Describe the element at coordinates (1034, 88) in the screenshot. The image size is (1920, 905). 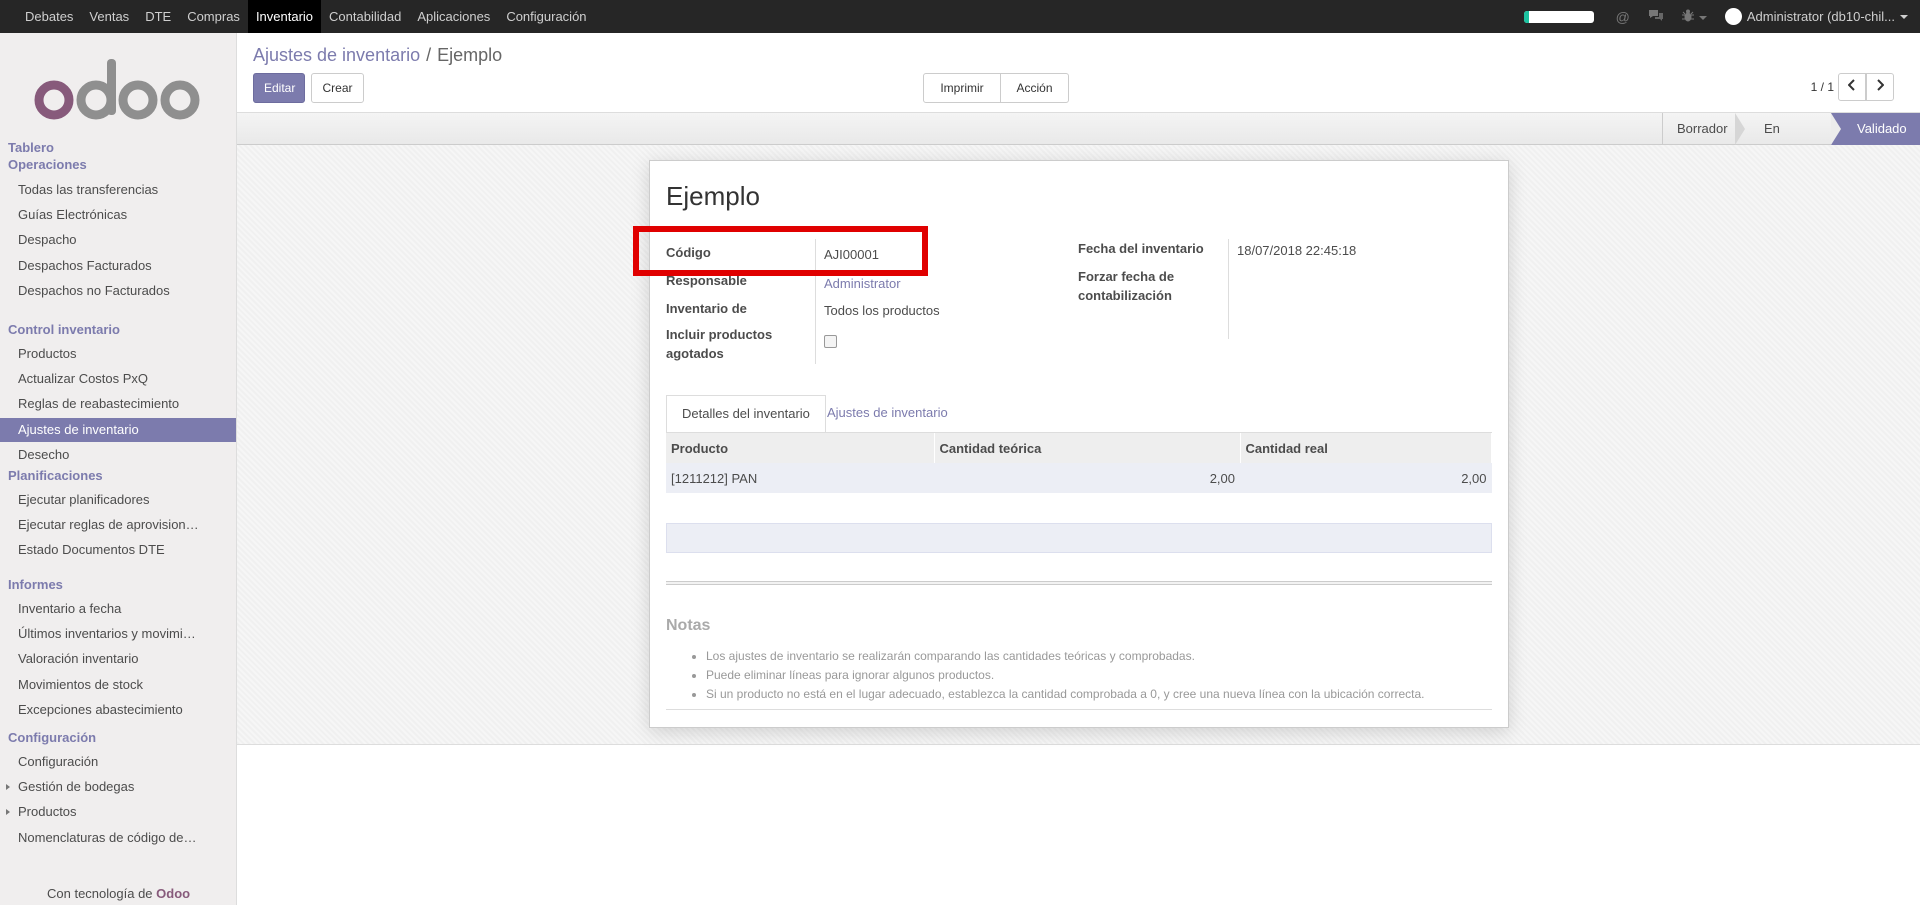
I see `action-label: Acción` at that location.